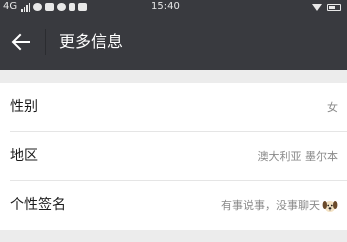  Describe the element at coordinates (45, 42) in the screenshot. I see `header-divider` at that location.